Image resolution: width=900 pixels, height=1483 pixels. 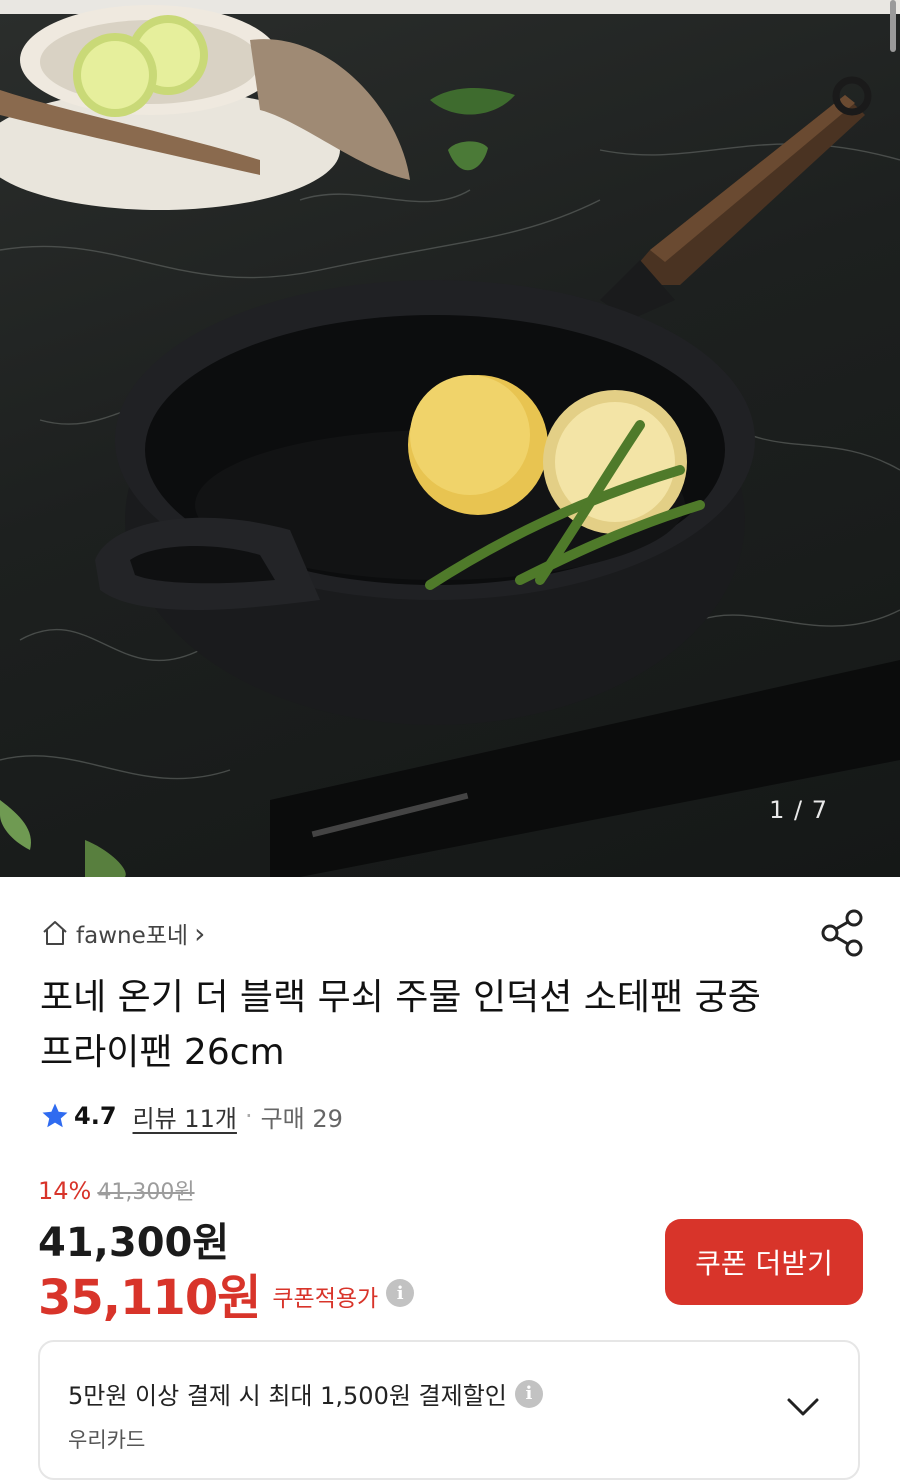 I want to click on coupon-price-label: 쿠폰적용가, so click(x=325, y=1299).